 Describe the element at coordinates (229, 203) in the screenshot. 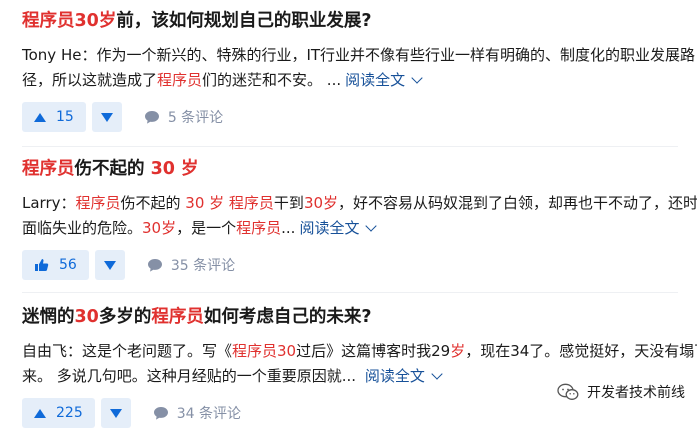

I see `excerpt-segment: 30 岁 程序员` at that location.